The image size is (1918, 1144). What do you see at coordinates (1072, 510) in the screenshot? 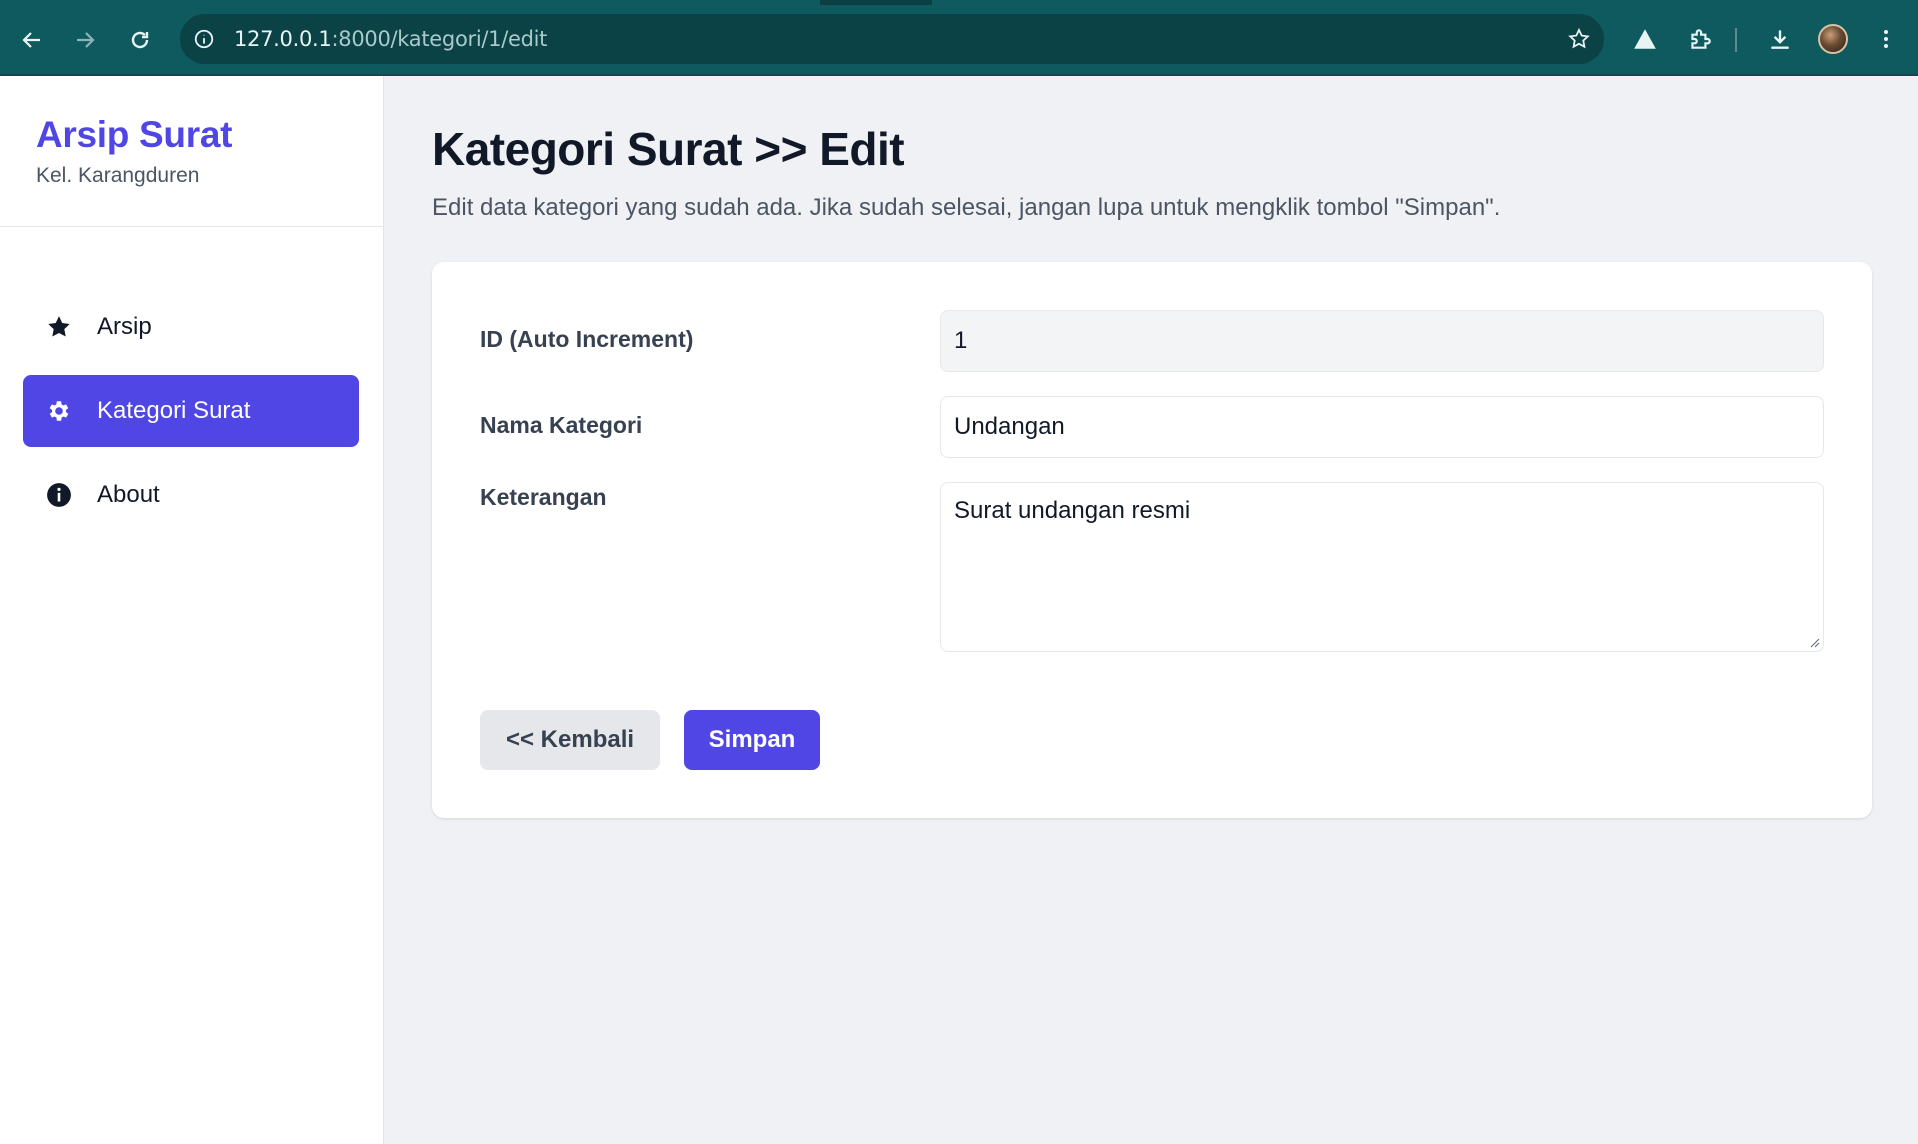
I see `keterangan-value: Surat undangan resmi` at bounding box center [1072, 510].